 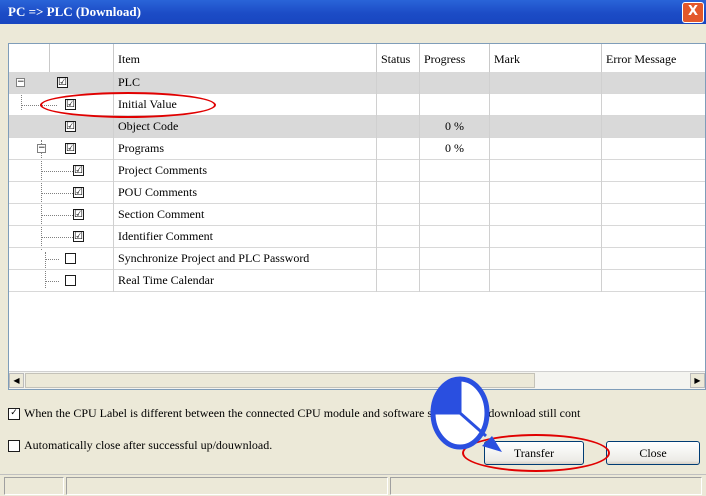 What do you see at coordinates (454, 58) in the screenshot?
I see `header-progress: Progress` at bounding box center [454, 58].